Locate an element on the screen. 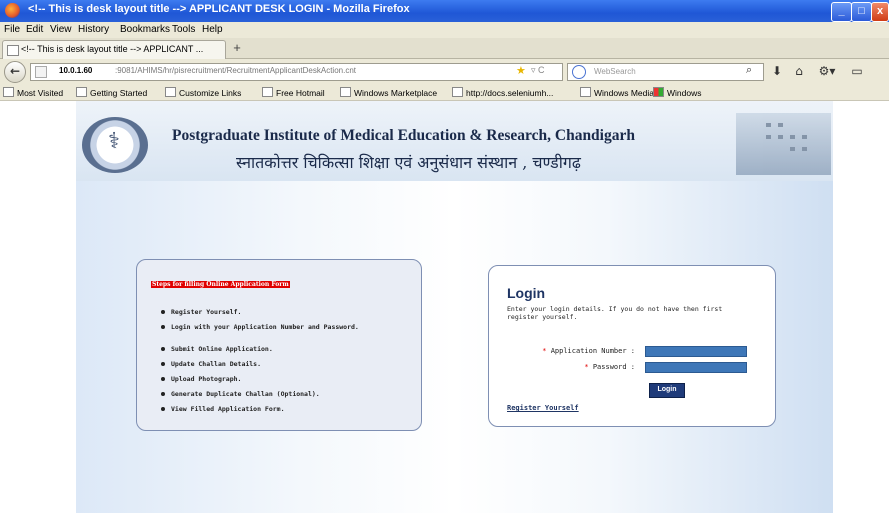 The image size is (889, 513). page-icon is located at coordinates (13, 50).